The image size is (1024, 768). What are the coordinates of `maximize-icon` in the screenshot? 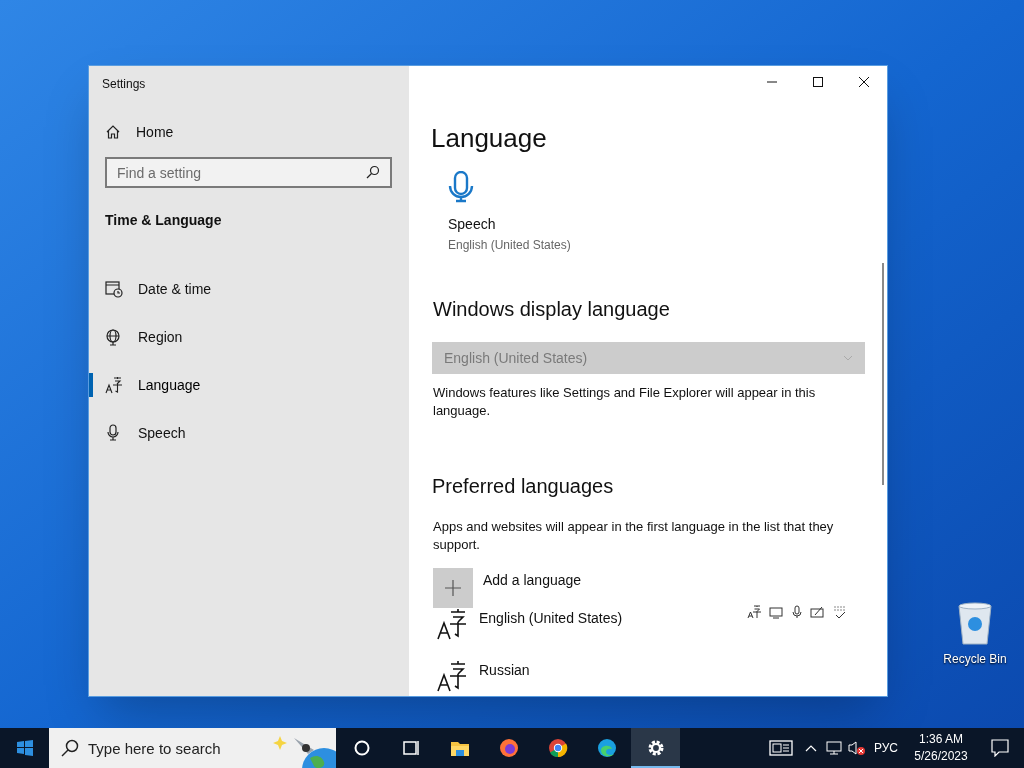 It's located at (818, 82).